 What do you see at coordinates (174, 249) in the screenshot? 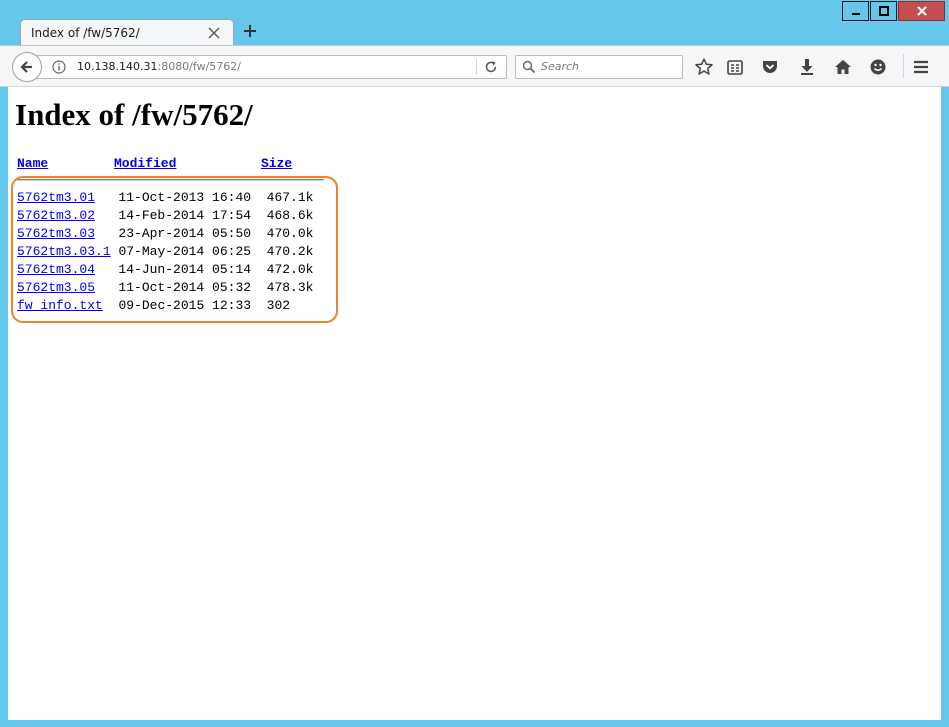
I see `highlight-annotation` at bounding box center [174, 249].